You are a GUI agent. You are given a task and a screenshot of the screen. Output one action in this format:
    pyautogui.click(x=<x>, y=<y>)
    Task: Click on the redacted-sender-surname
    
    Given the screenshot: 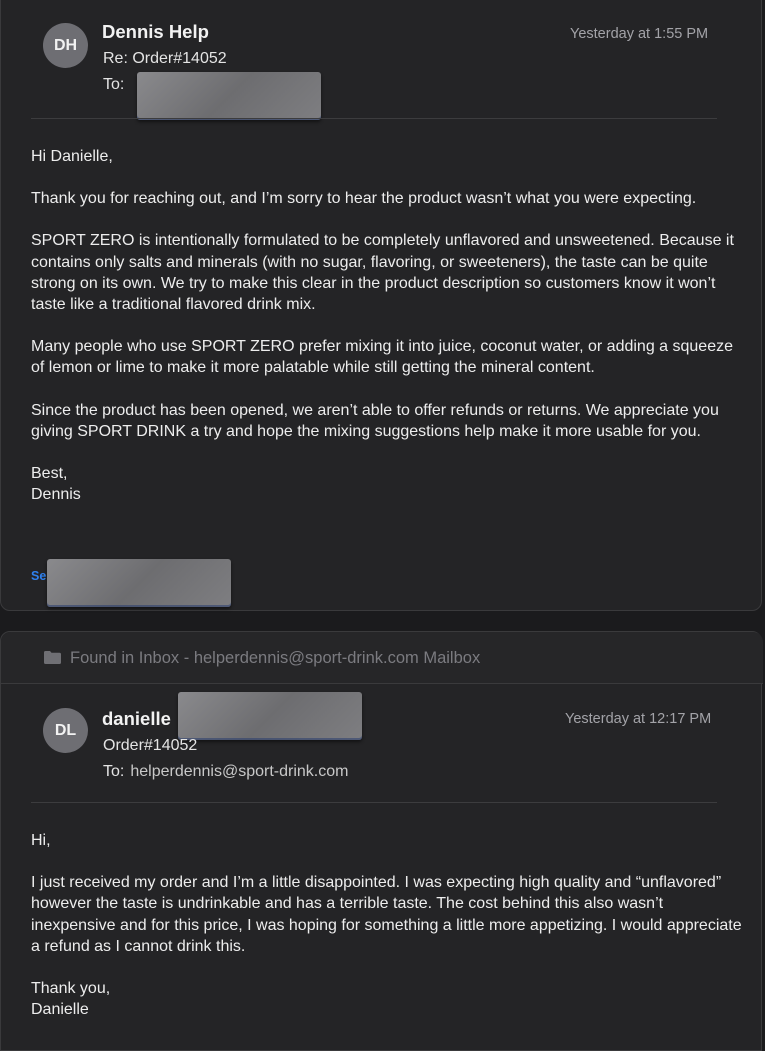 What is the action you would take?
    pyautogui.click(x=270, y=716)
    